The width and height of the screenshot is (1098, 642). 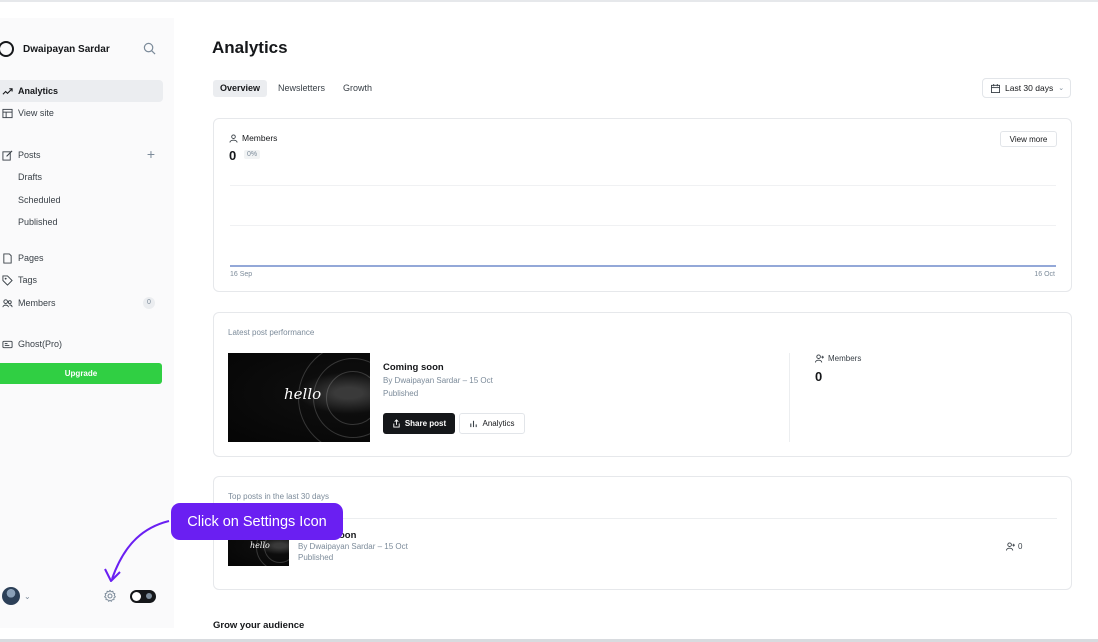 I want to click on grow-audience-heading: Grow your audience, so click(x=259, y=625).